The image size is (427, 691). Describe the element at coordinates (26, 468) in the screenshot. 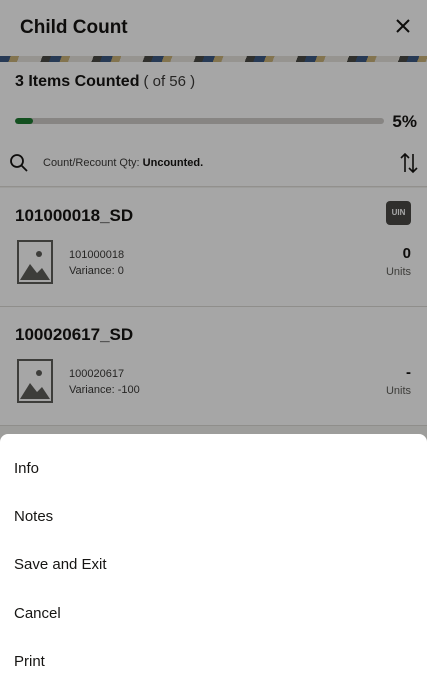

I see `menu-item-info: Info` at that location.